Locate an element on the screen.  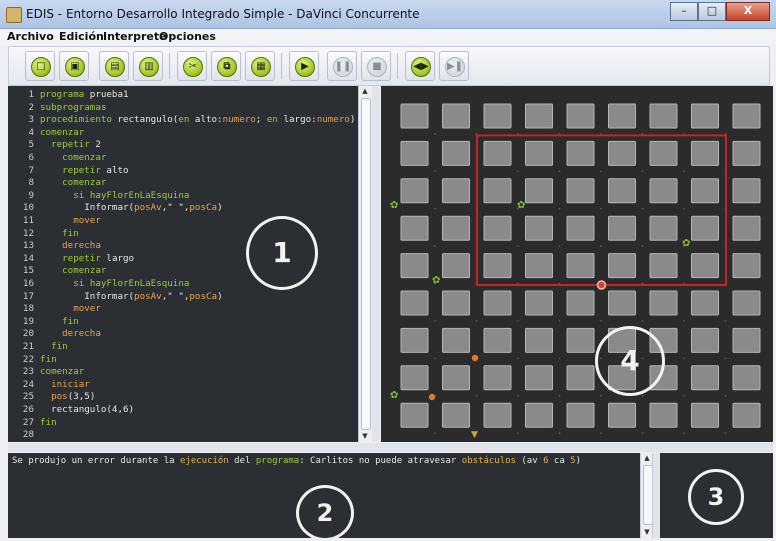
scroll-thumb is located at coordinates (366, 264).